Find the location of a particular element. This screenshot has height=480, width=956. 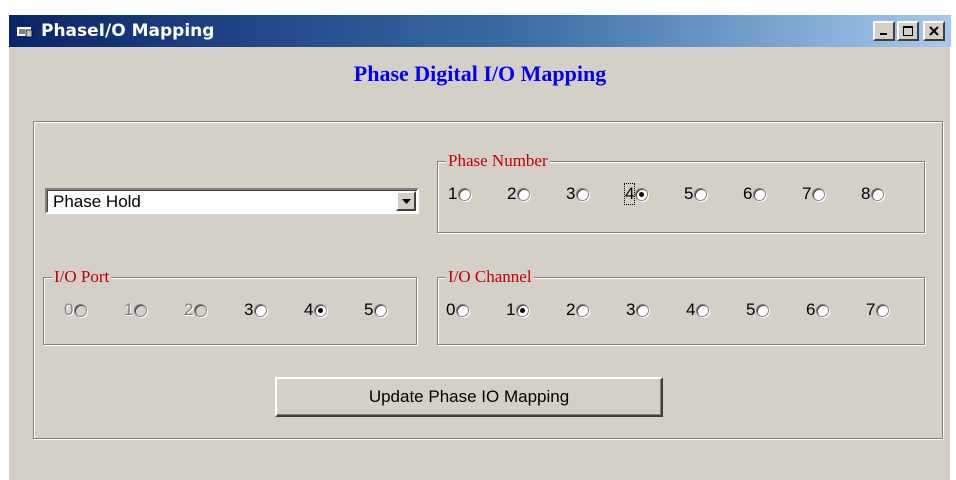

io-port-radio-0: 0 is located at coordinates (76, 310).